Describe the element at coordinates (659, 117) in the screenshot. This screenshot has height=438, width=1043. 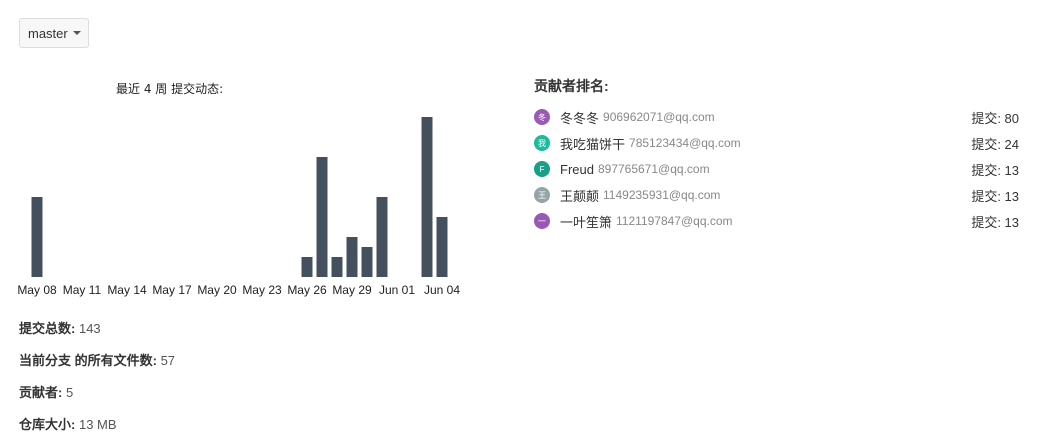
I see `contributor-email: 906962071@qq.com` at that location.